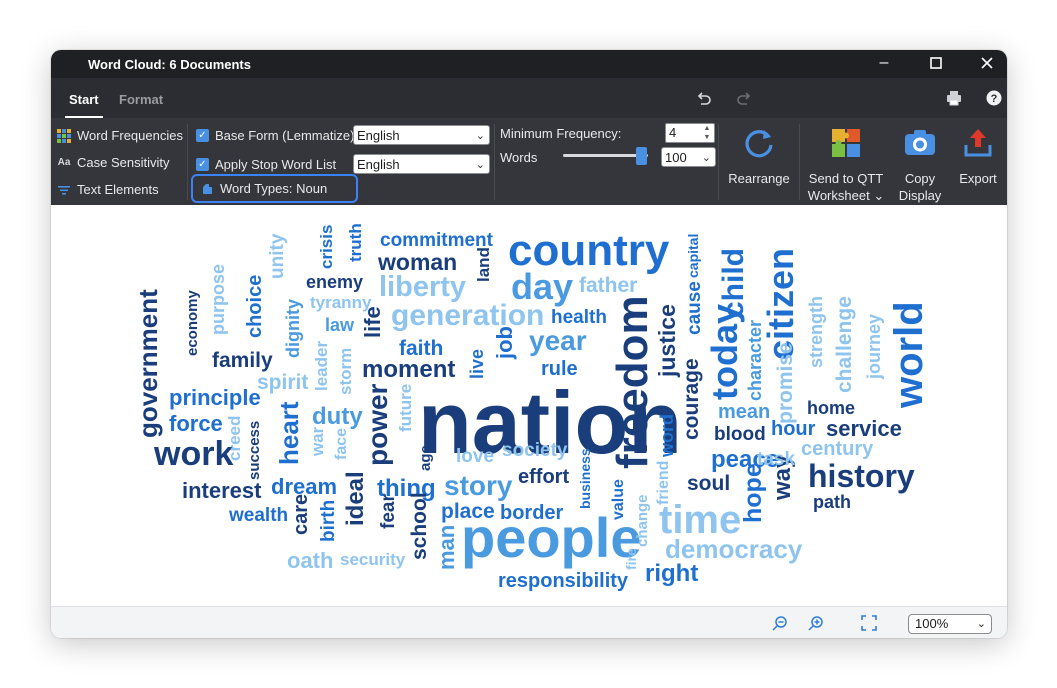  What do you see at coordinates (793, 429) in the screenshot?
I see `cloud-word-hour: hour` at bounding box center [793, 429].